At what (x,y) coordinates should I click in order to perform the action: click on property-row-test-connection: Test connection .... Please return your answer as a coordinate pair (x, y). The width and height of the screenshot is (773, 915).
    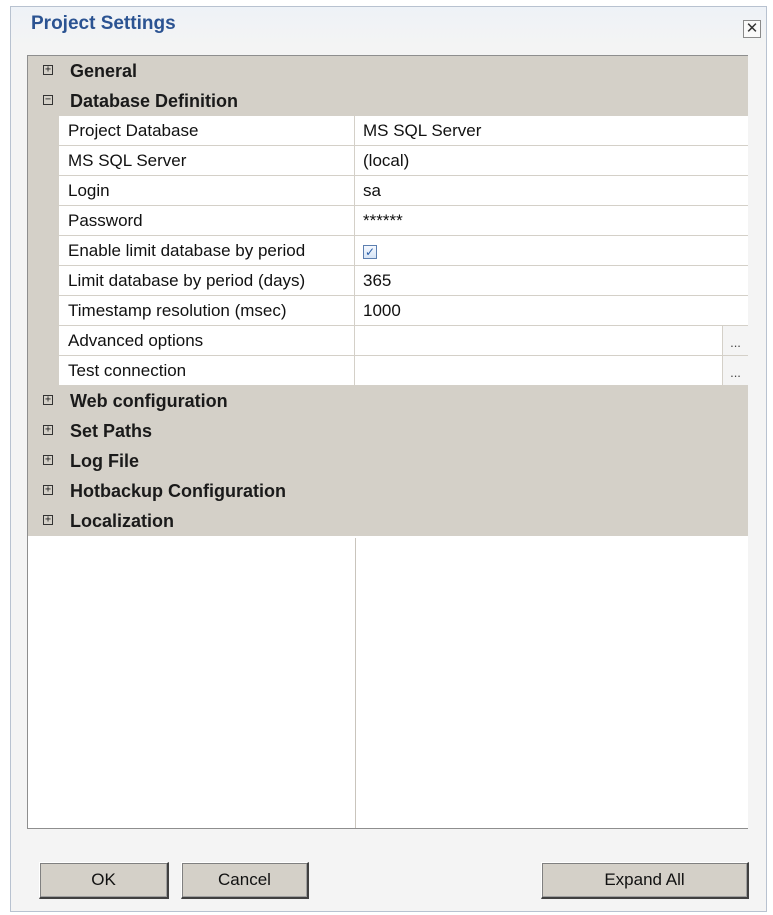
    Looking at the image, I should click on (388, 371).